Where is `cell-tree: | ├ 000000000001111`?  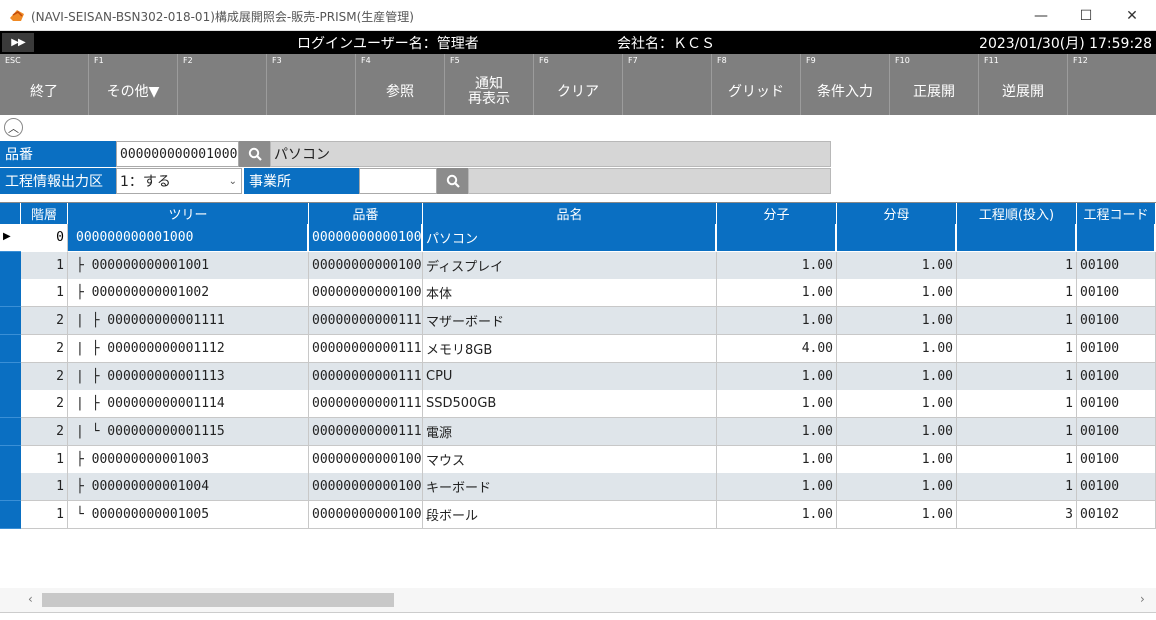
cell-tree: | ├ 000000000001111 is located at coordinates (188, 321).